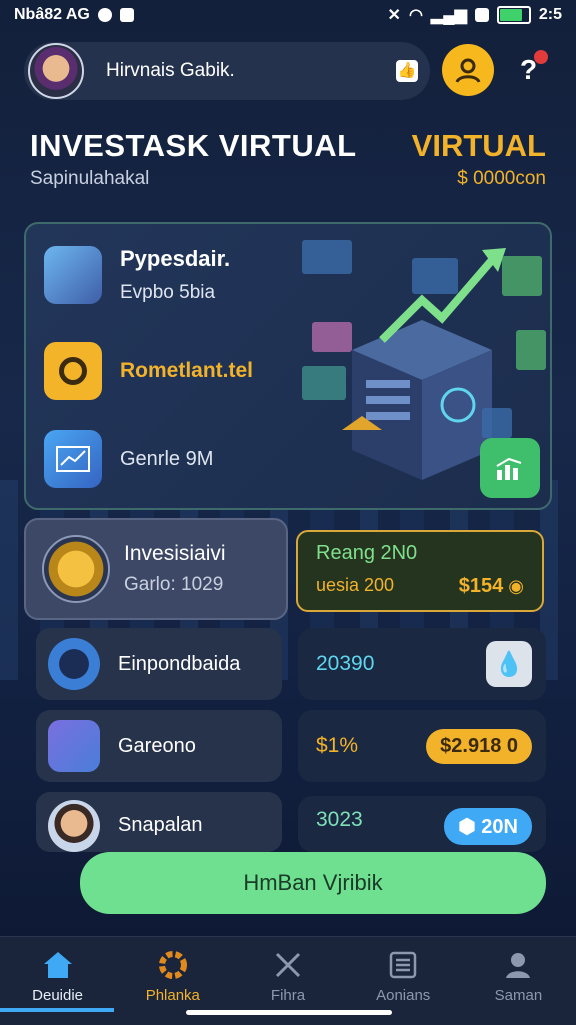  Describe the element at coordinates (394, 15) in the screenshot. I see `mute-icon: ✕` at that location.